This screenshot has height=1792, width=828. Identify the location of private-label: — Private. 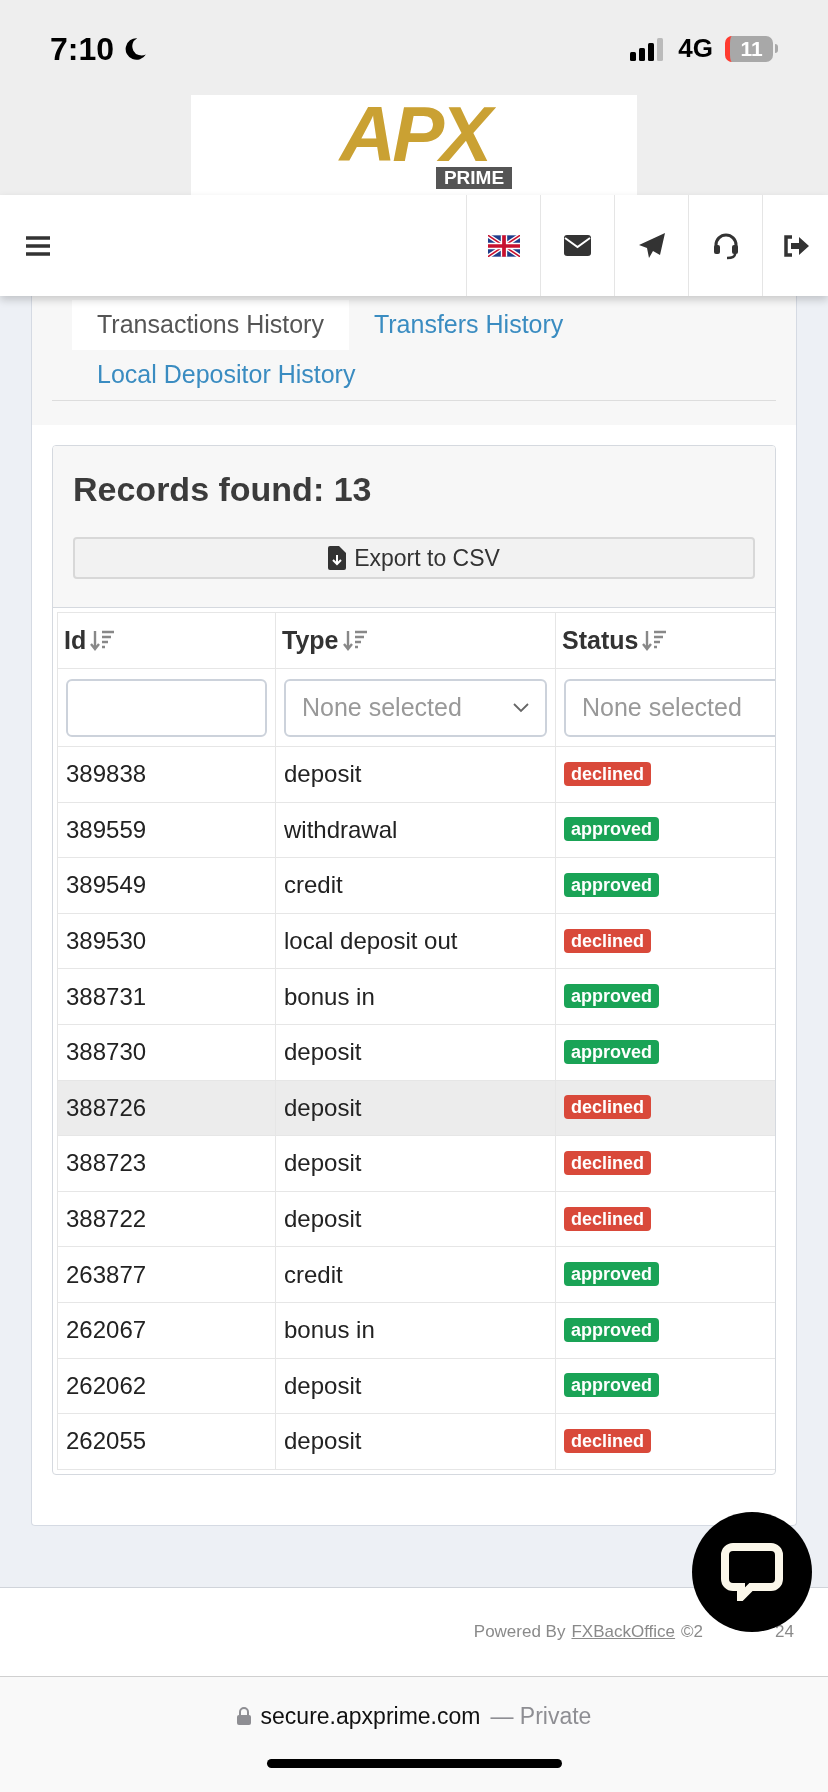
(541, 1716).